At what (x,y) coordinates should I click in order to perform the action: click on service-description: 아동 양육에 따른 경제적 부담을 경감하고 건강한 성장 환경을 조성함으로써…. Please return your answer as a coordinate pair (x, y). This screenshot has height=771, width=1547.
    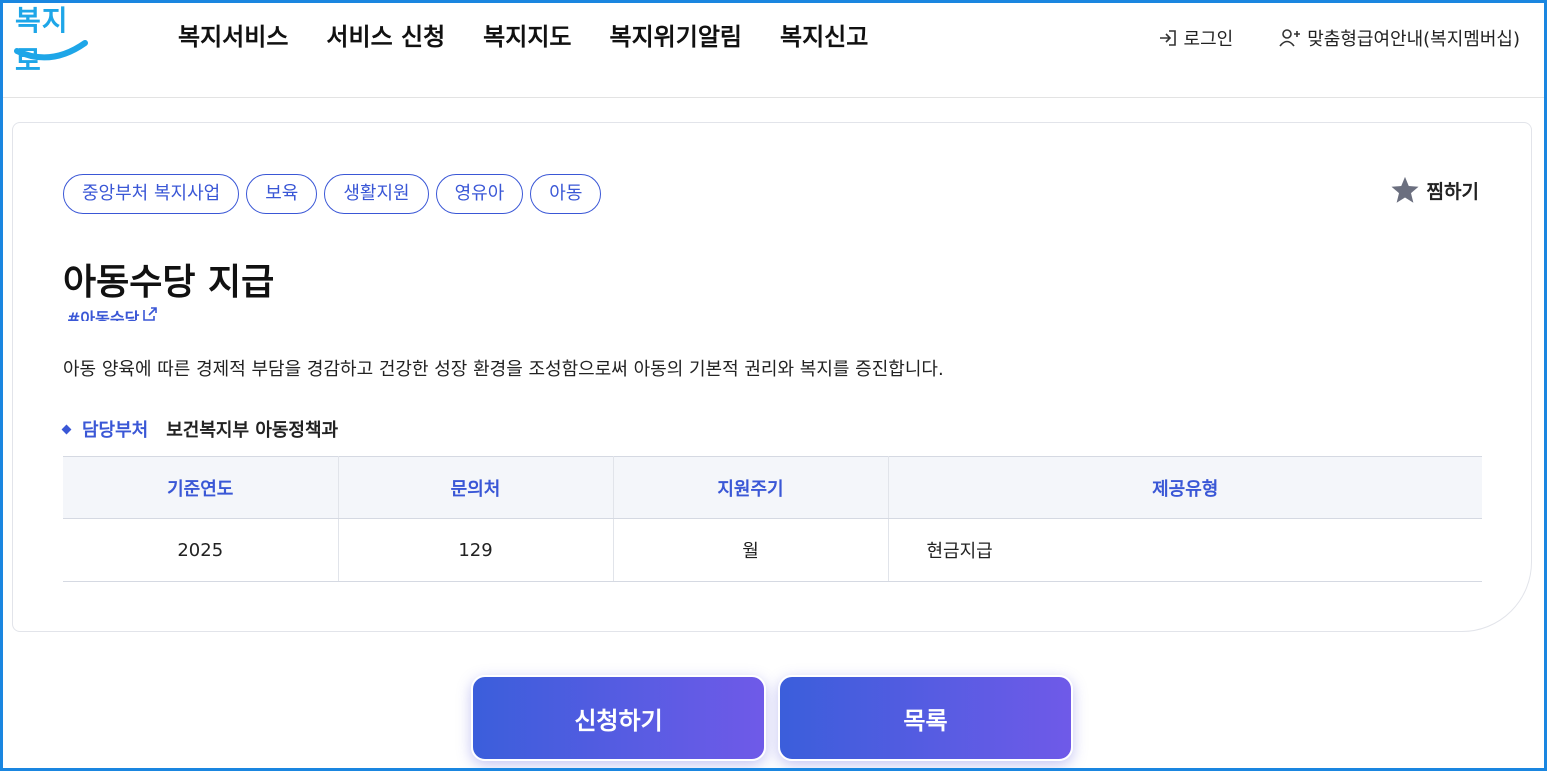
    Looking at the image, I should click on (503, 369).